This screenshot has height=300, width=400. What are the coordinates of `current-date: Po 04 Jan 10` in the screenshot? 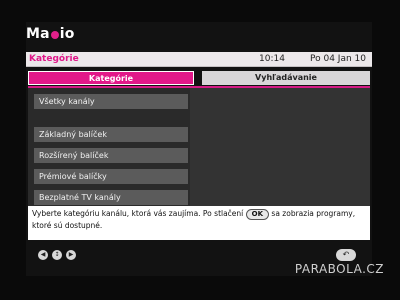 It's located at (338, 59).